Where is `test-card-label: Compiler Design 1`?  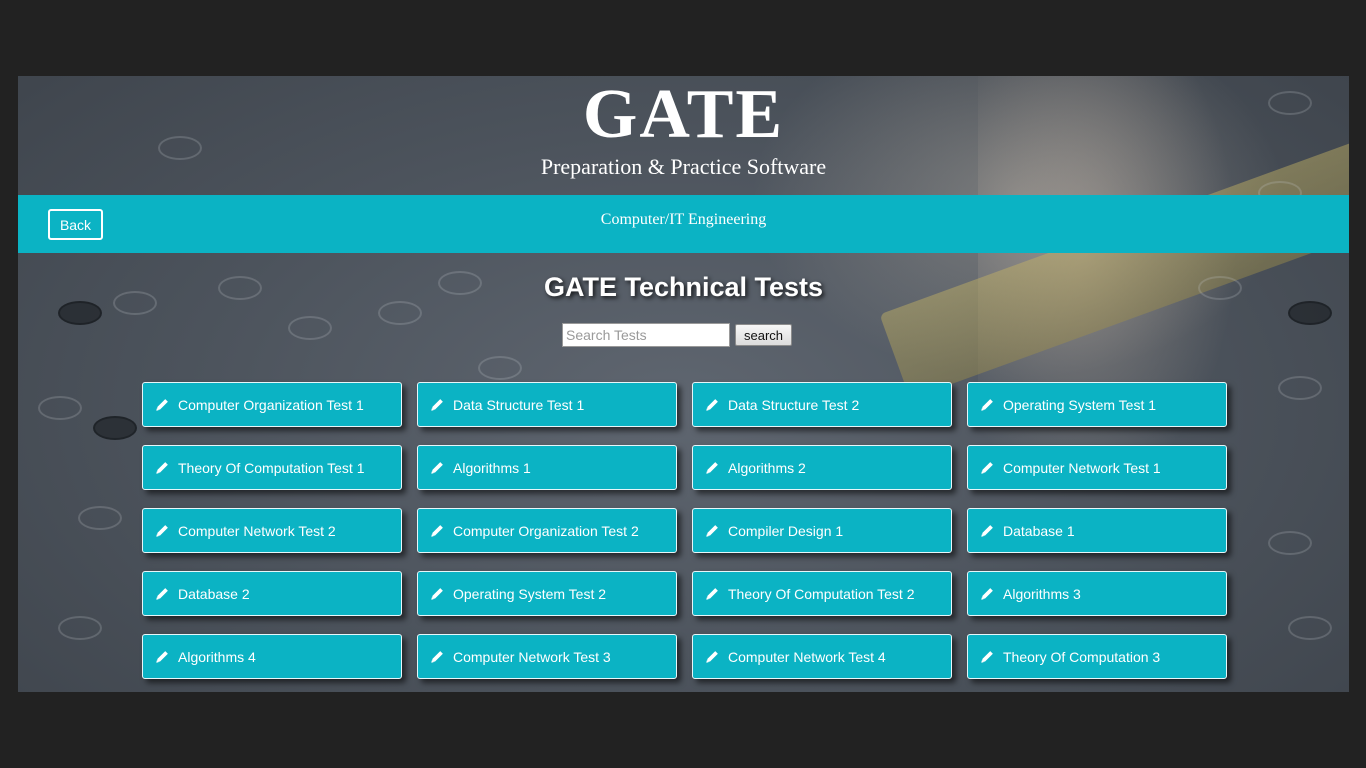 test-card-label: Compiler Design 1 is located at coordinates (786, 530).